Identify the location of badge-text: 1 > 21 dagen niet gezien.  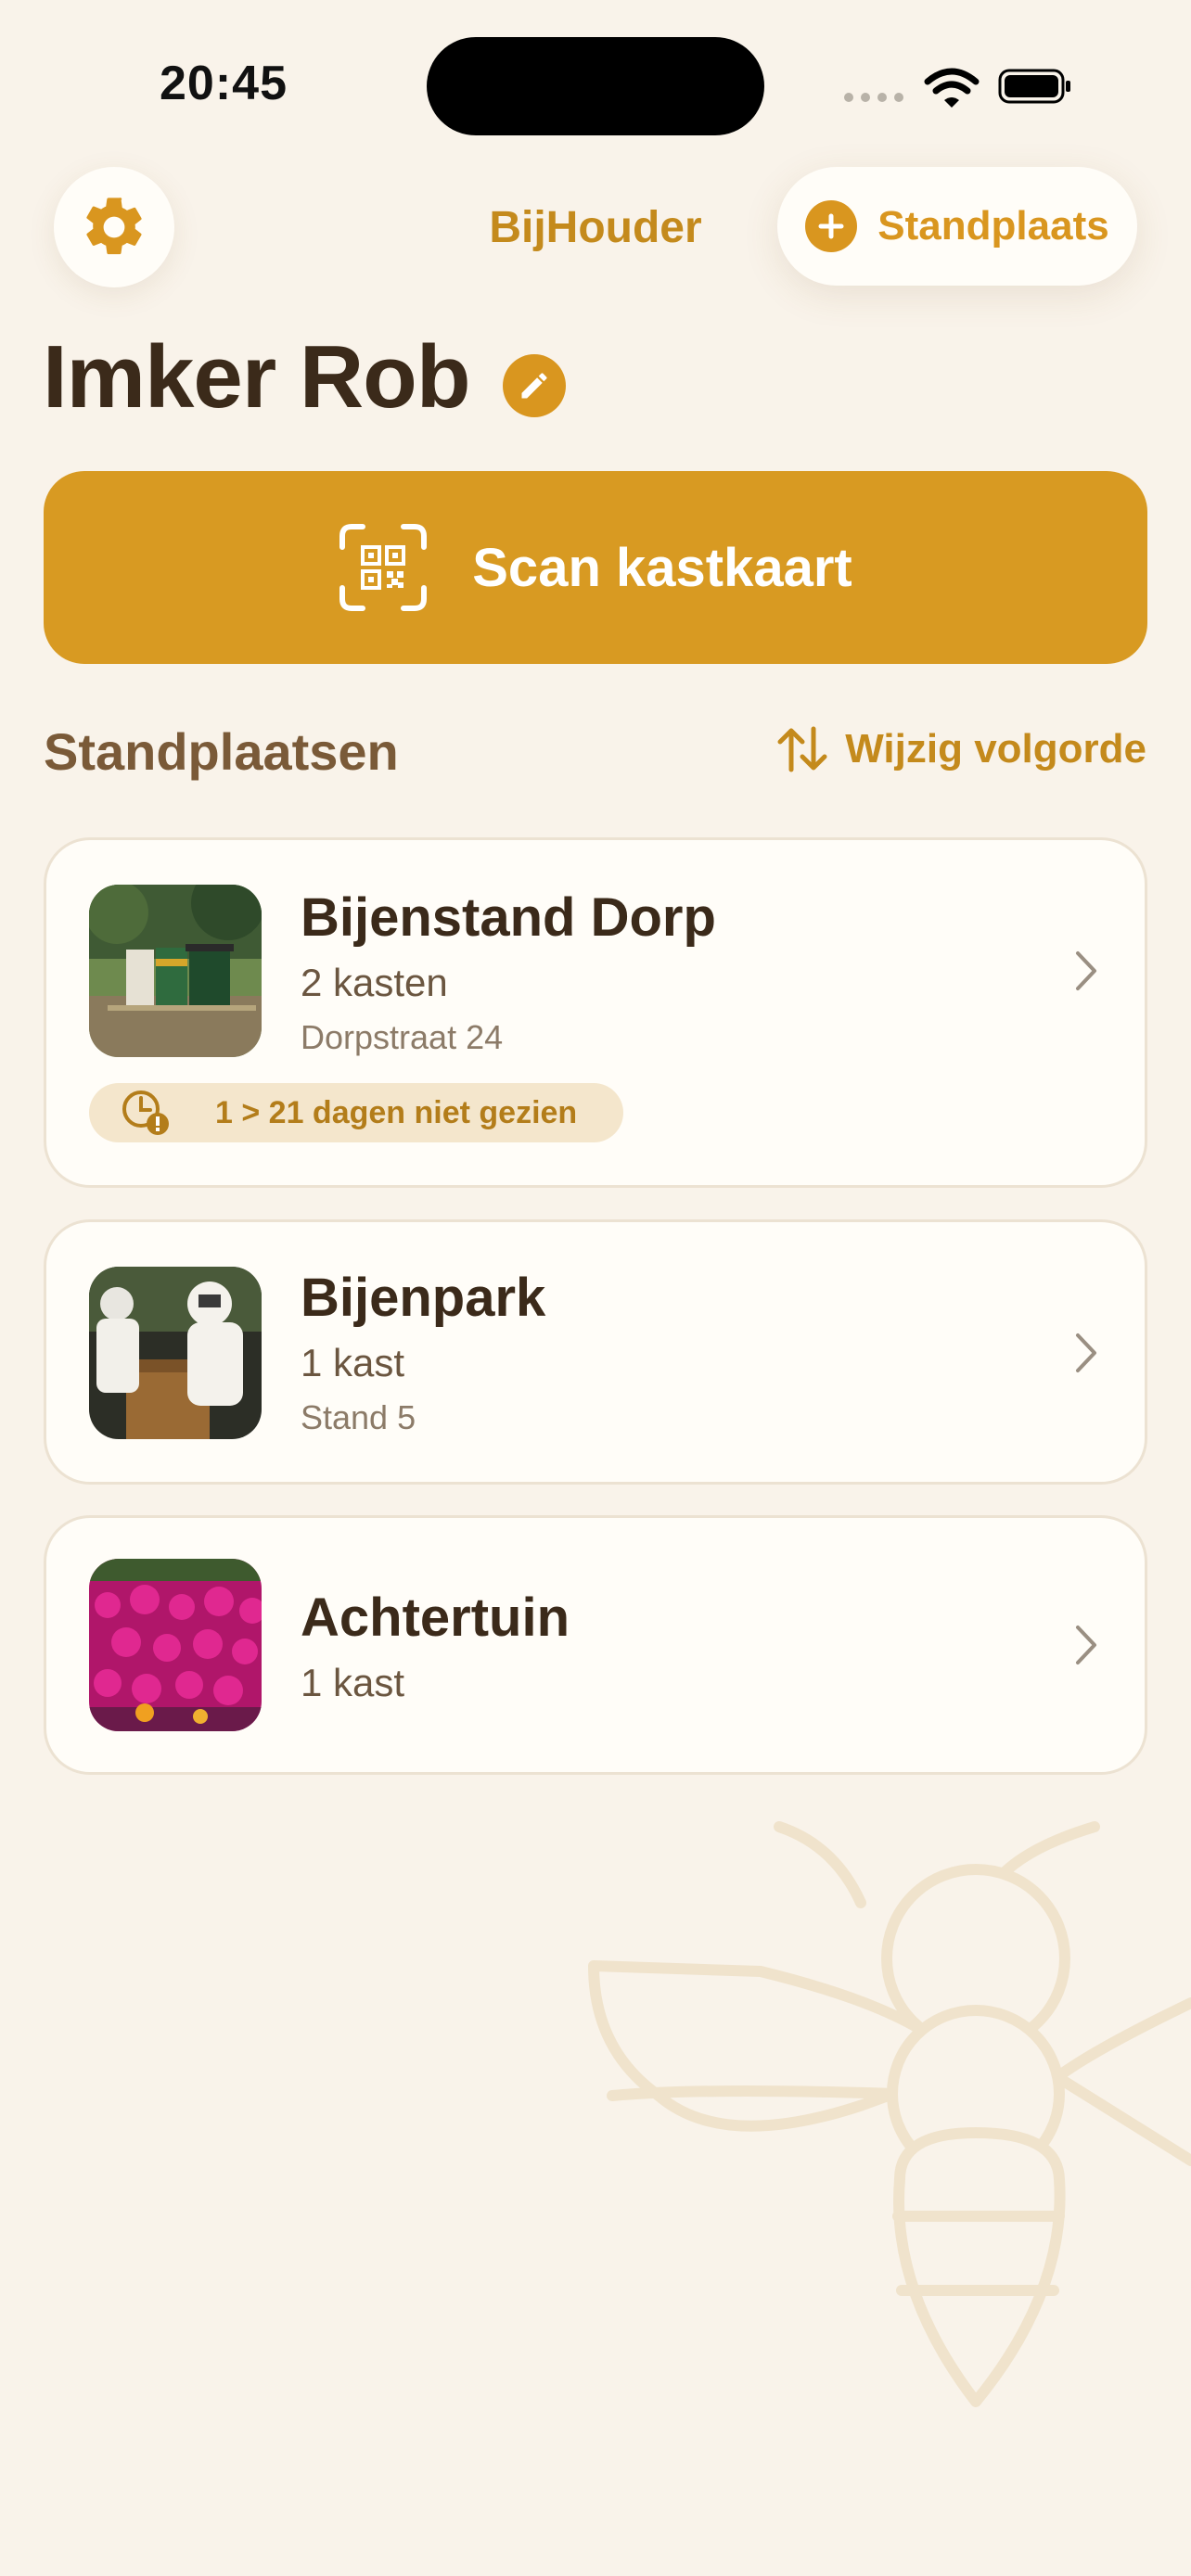
(396, 1112).